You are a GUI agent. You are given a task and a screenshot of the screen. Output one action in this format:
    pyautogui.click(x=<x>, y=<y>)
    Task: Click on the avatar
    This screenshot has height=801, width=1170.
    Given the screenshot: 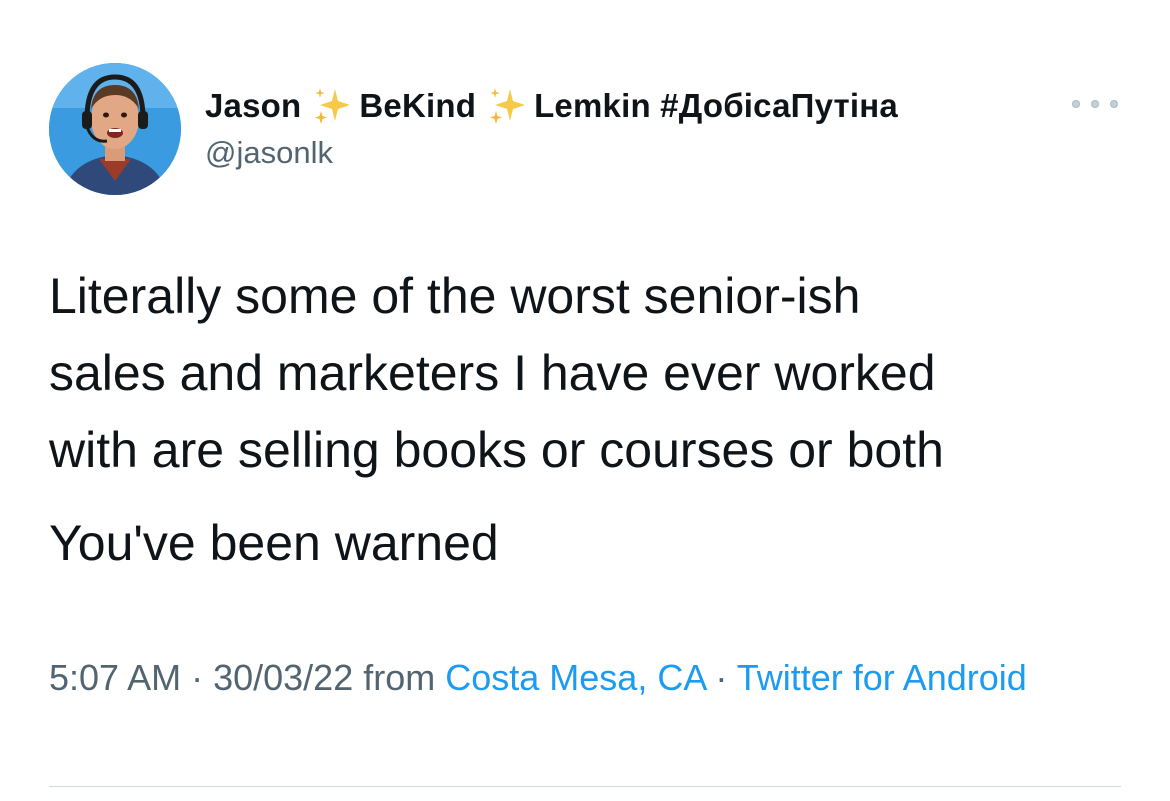 What is the action you would take?
    pyautogui.click(x=115, y=129)
    